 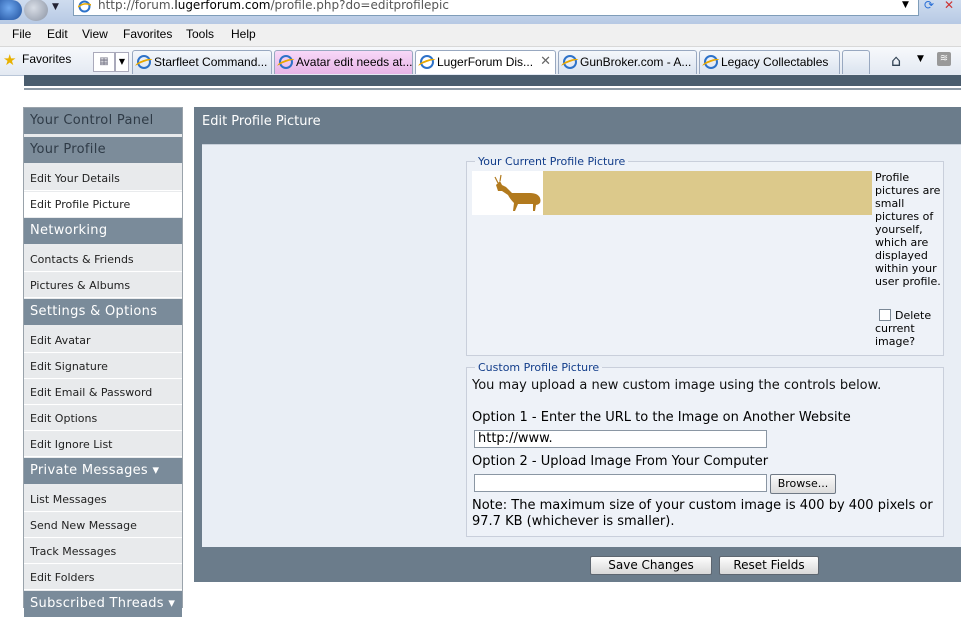 I want to click on history-dropdown-icon: ▼, so click(x=55, y=7).